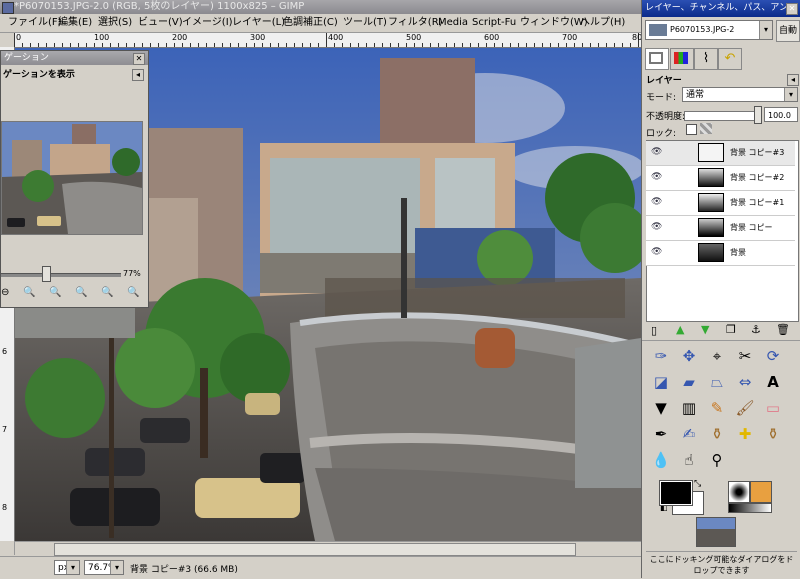  Describe the element at coordinates (756, 329) in the screenshot. I see `anchor-layer-icon: ⚓` at that location.